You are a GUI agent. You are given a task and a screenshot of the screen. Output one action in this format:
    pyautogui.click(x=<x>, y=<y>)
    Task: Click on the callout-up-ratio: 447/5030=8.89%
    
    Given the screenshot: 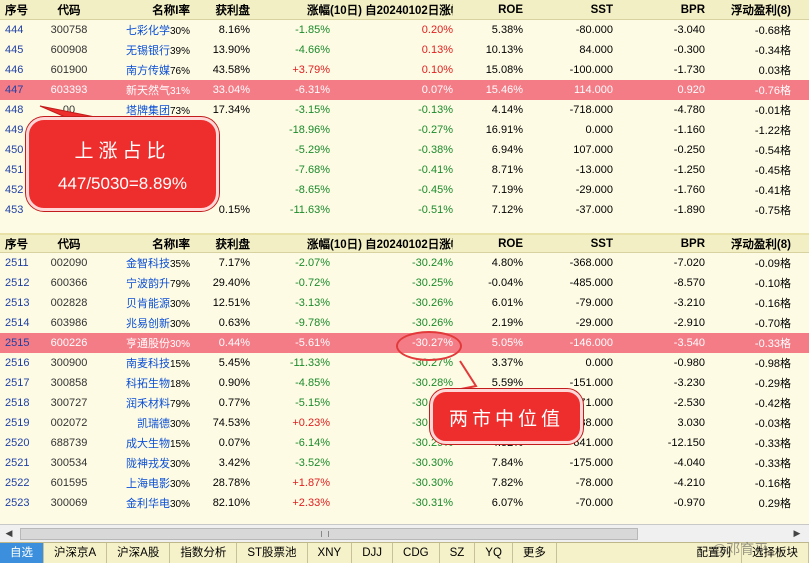 What is the action you would take?
    pyautogui.click(x=122, y=183)
    